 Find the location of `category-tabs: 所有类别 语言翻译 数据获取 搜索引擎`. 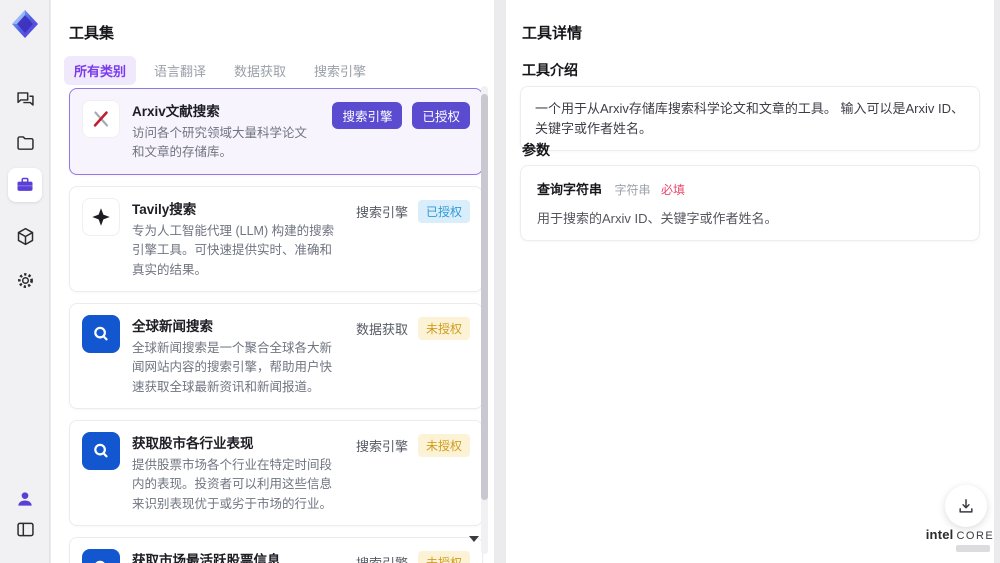

category-tabs: 所有类别 语言翻译 数据获取 搜索引擎 is located at coordinates (220, 70).